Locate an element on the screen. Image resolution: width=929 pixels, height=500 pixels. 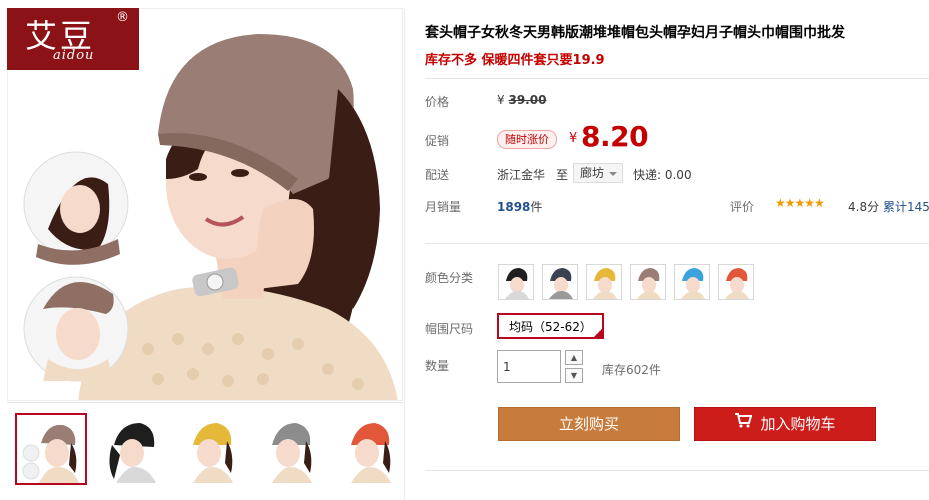
price-label: 价格 is located at coordinates (437, 102).